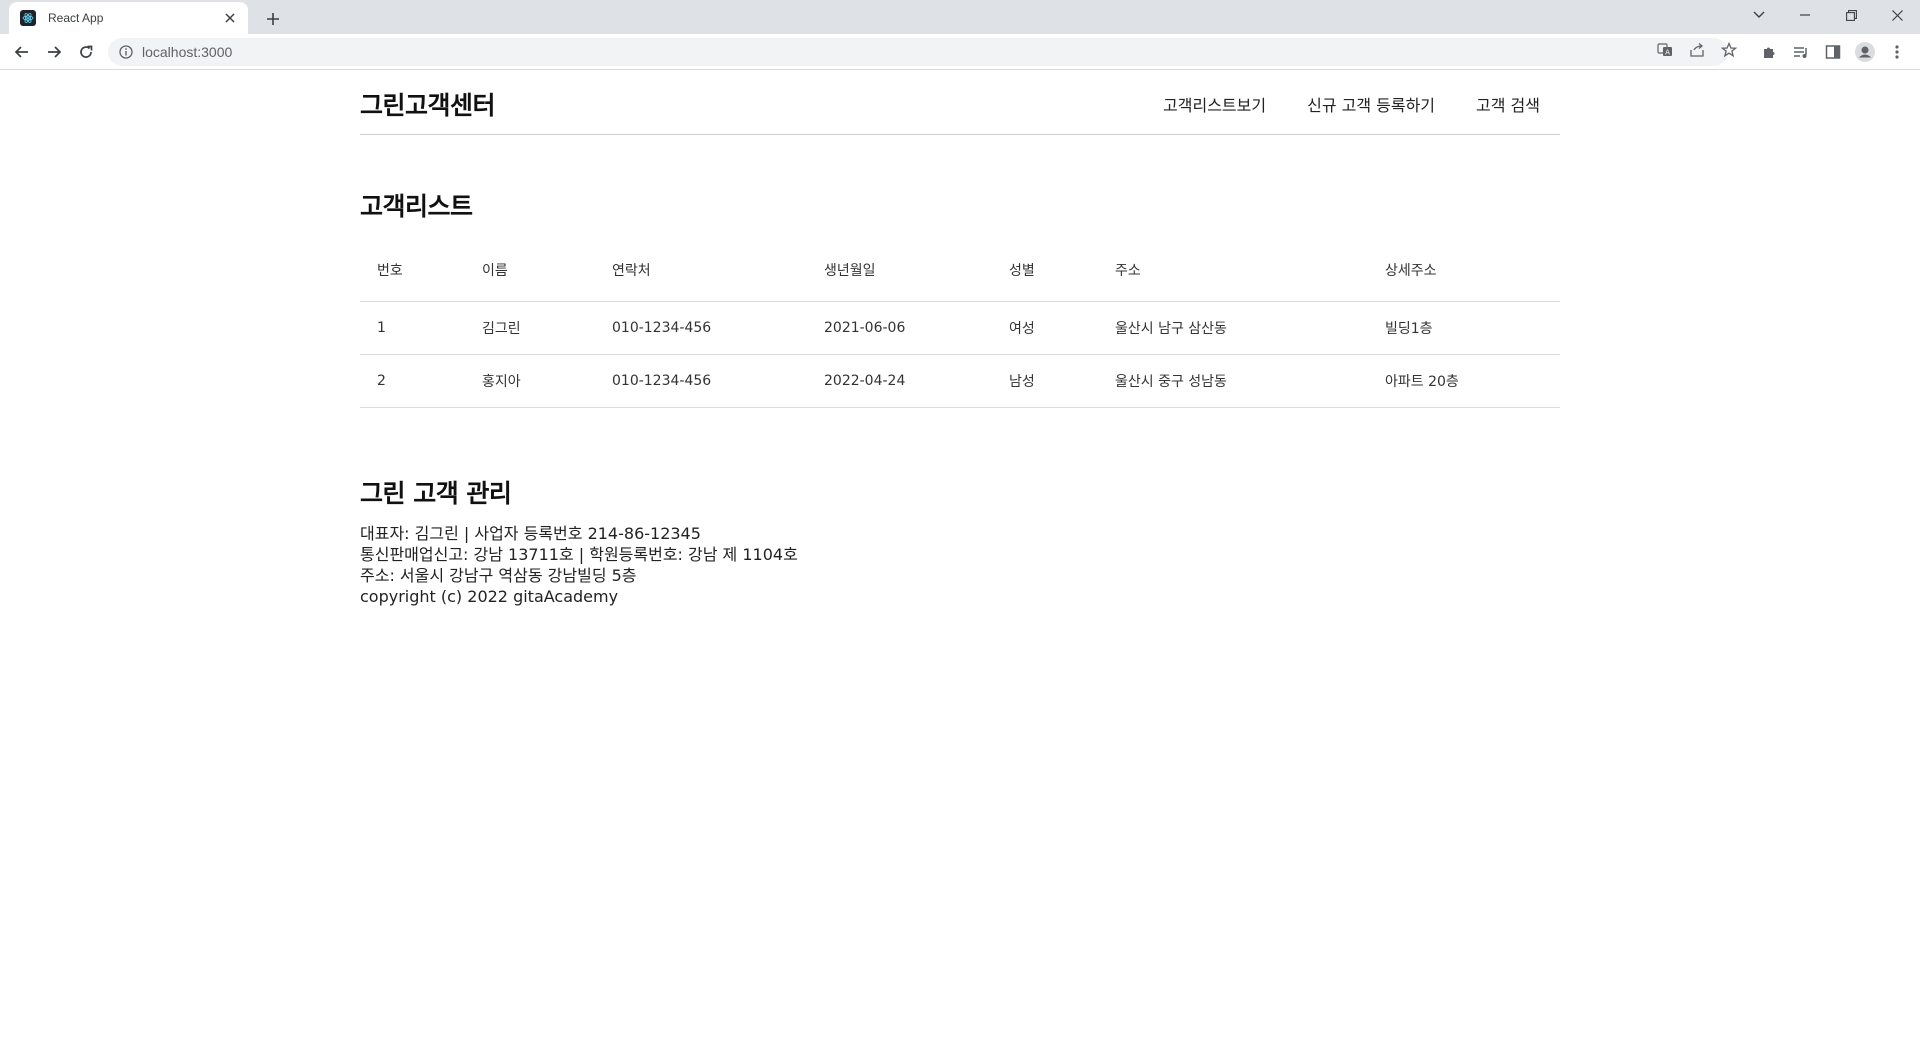 Image resolution: width=1920 pixels, height=1040 pixels. What do you see at coordinates (1851, 15) in the screenshot?
I see `restore-icon` at bounding box center [1851, 15].